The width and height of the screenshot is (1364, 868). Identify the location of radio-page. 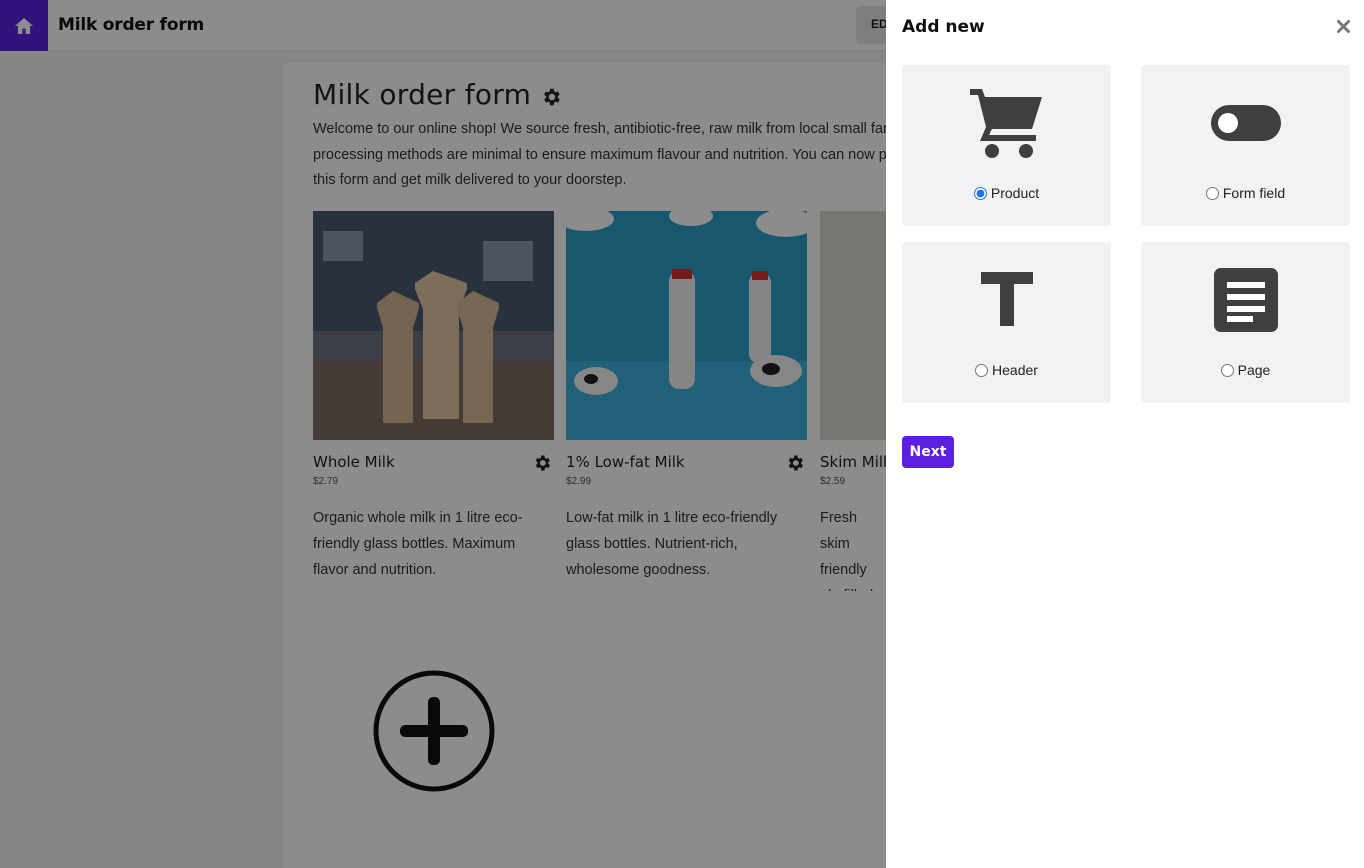
(1227, 370).